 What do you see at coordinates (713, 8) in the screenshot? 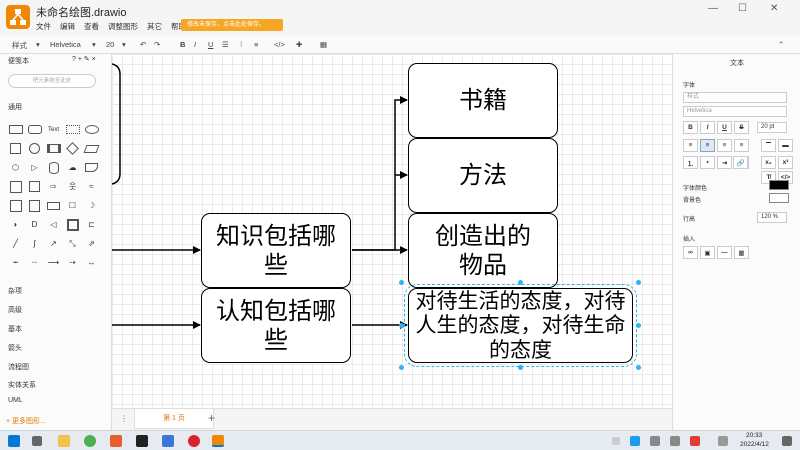
I see `minimize-icon: —` at bounding box center [713, 8].